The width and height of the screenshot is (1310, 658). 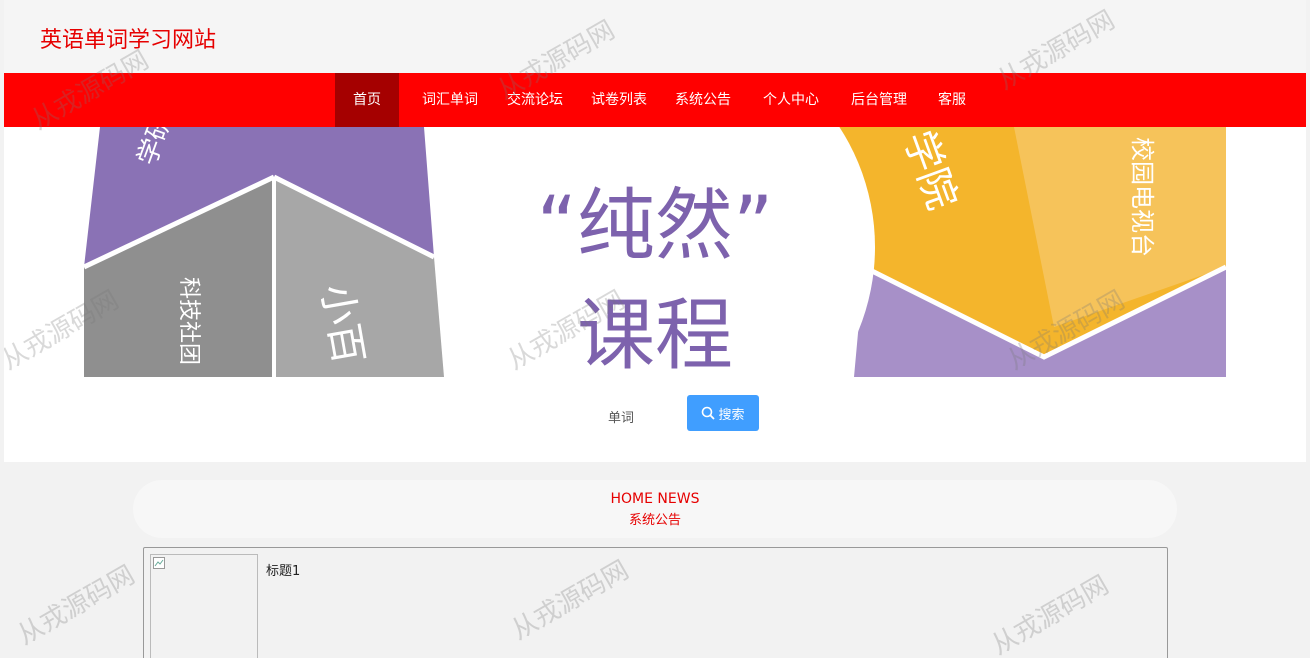 What do you see at coordinates (619, 100) in the screenshot?
I see `nav-item-exam-list: 试卷列表` at bounding box center [619, 100].